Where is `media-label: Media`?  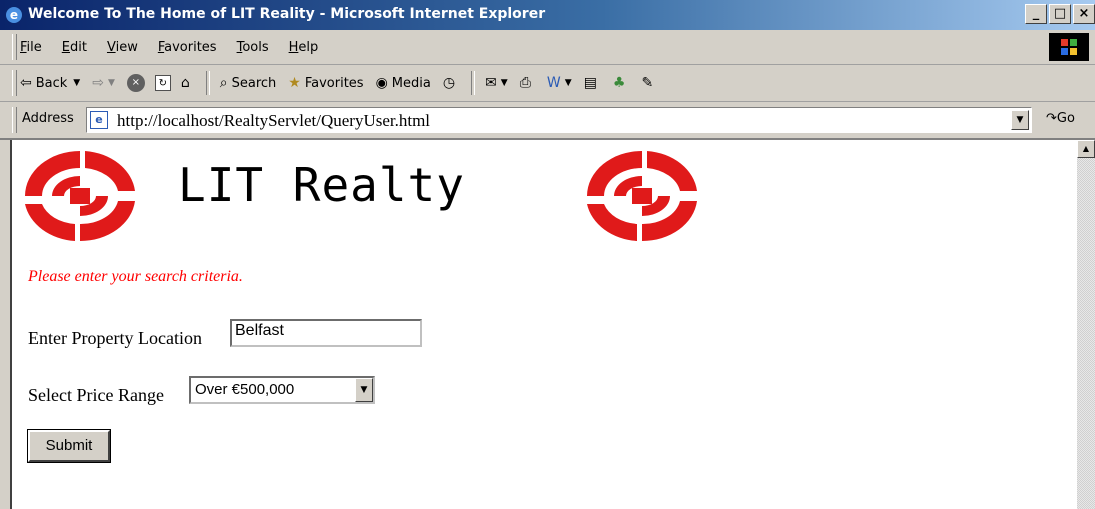 media-label: Media is located at coordinates (411, 83).